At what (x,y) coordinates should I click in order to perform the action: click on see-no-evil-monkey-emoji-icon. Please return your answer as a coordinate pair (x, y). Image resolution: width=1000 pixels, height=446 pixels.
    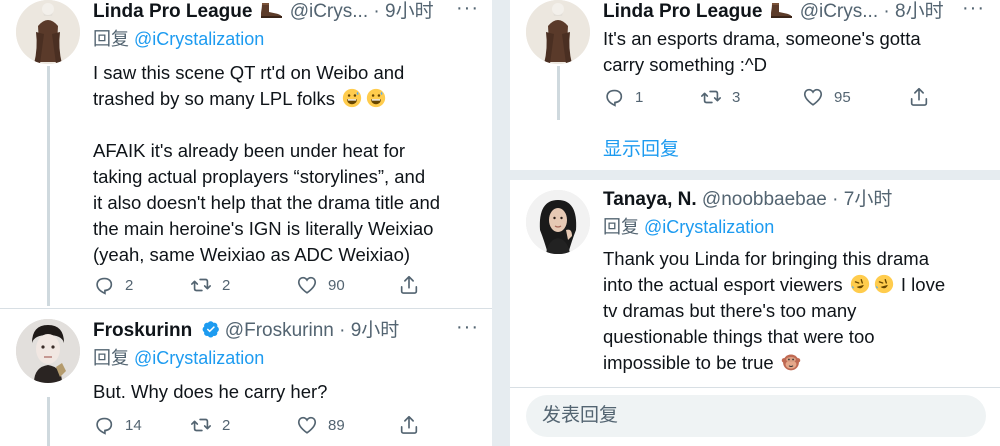
    Looking at the image, I should click on (791, 362).